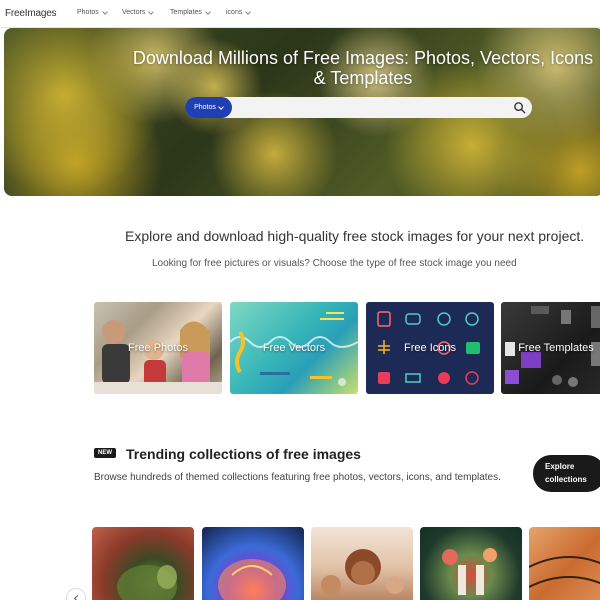  What do you see at coordinates (186, 12) in the screenshot?
I see `nav-item-label: Templates` at bounding box center [186, 12].